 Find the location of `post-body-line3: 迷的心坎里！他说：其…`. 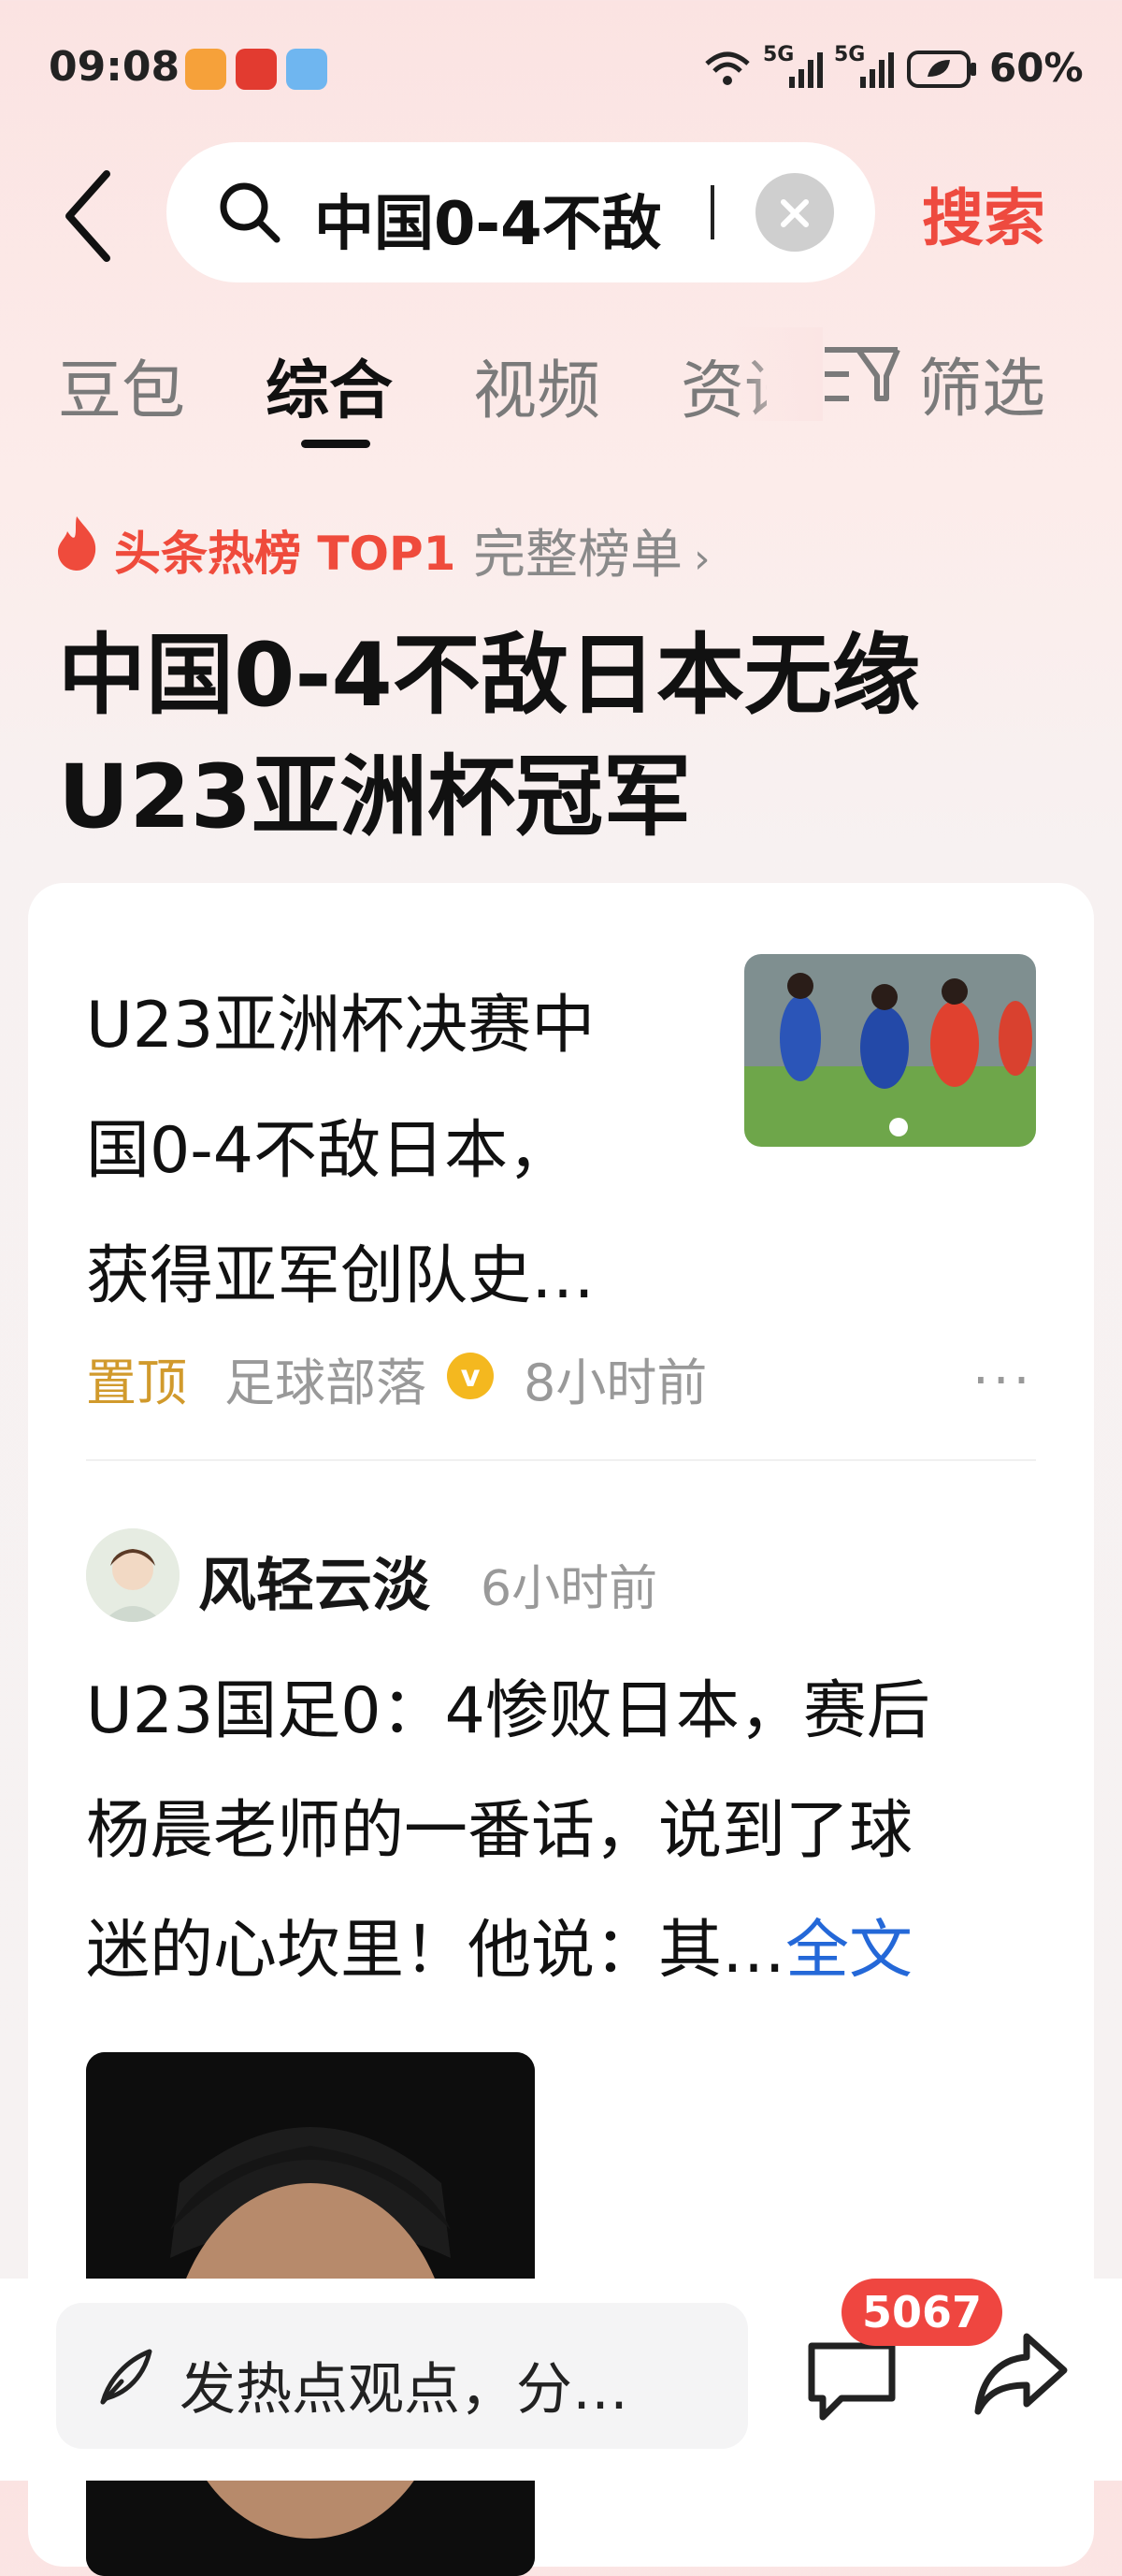

post-body-line3: 迷的心坎里！他说：其… is located at coordinates (436, 1951).